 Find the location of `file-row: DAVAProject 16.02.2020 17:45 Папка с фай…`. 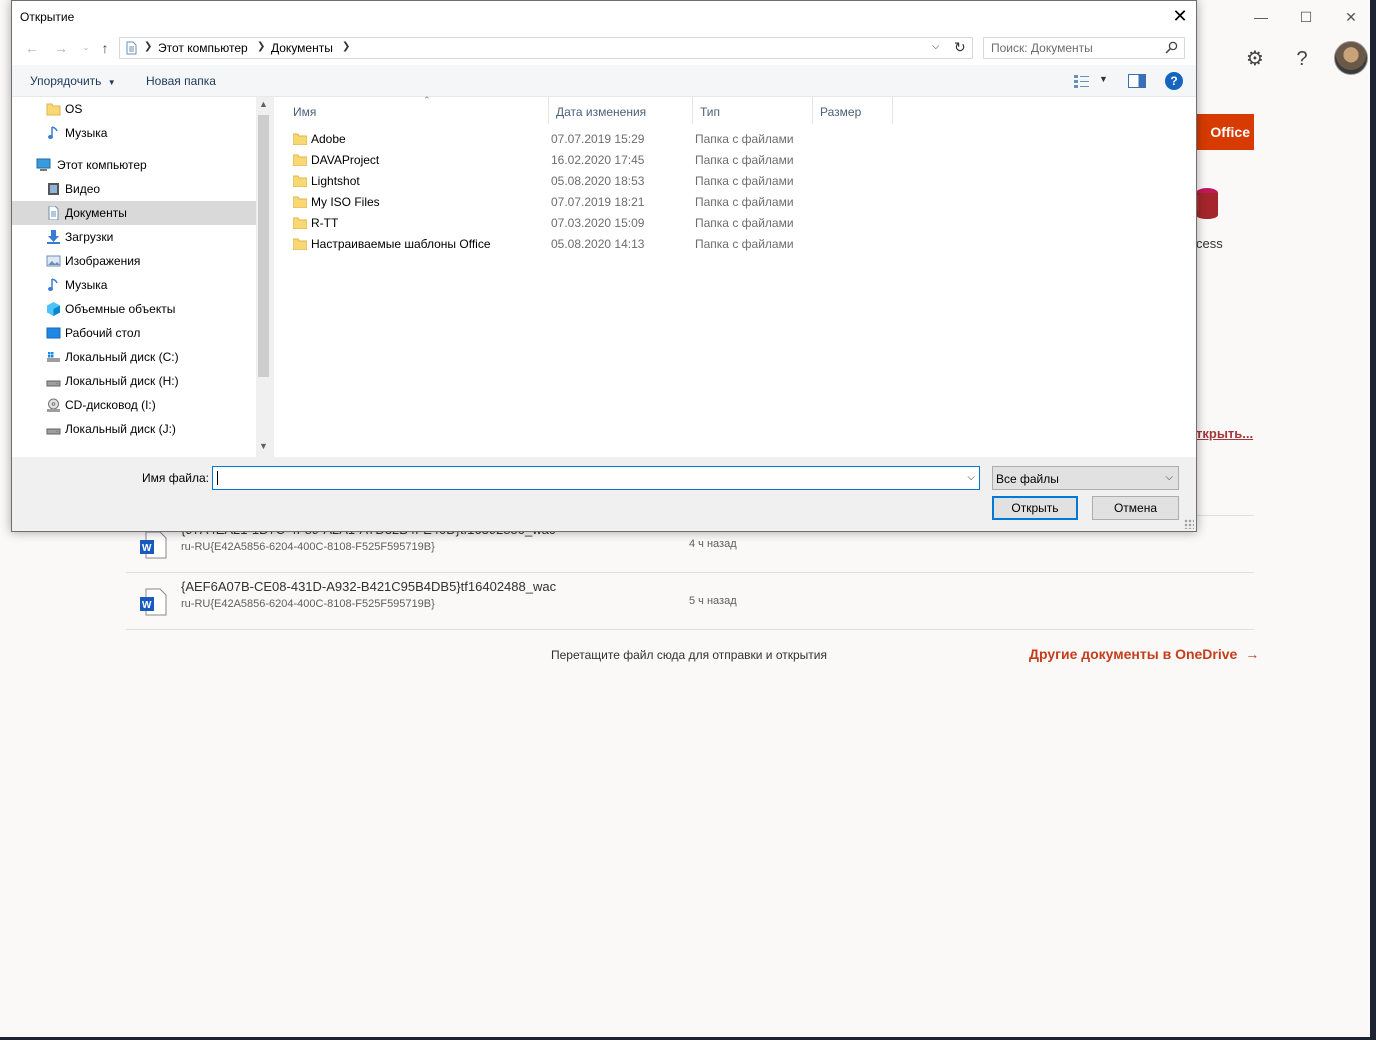

file-row: DAVAProject 16.02.2020 17:45 Папка с фай… is located at coordinates (548, 160).